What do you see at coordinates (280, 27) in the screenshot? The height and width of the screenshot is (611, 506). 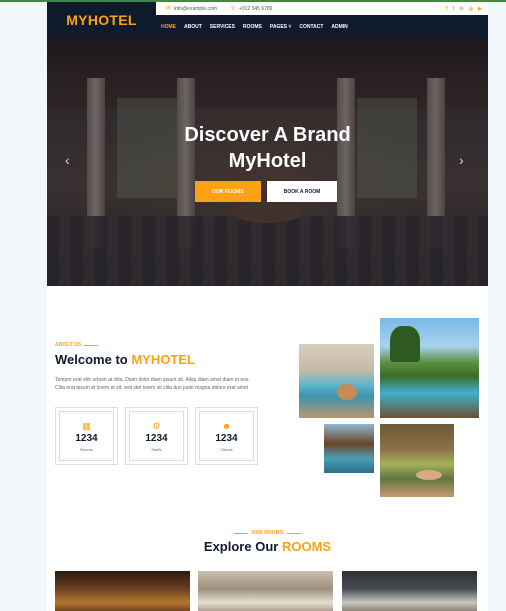 I see `nav-pages-dropdown: PAGES ˅` at bounding box center [280, 27].